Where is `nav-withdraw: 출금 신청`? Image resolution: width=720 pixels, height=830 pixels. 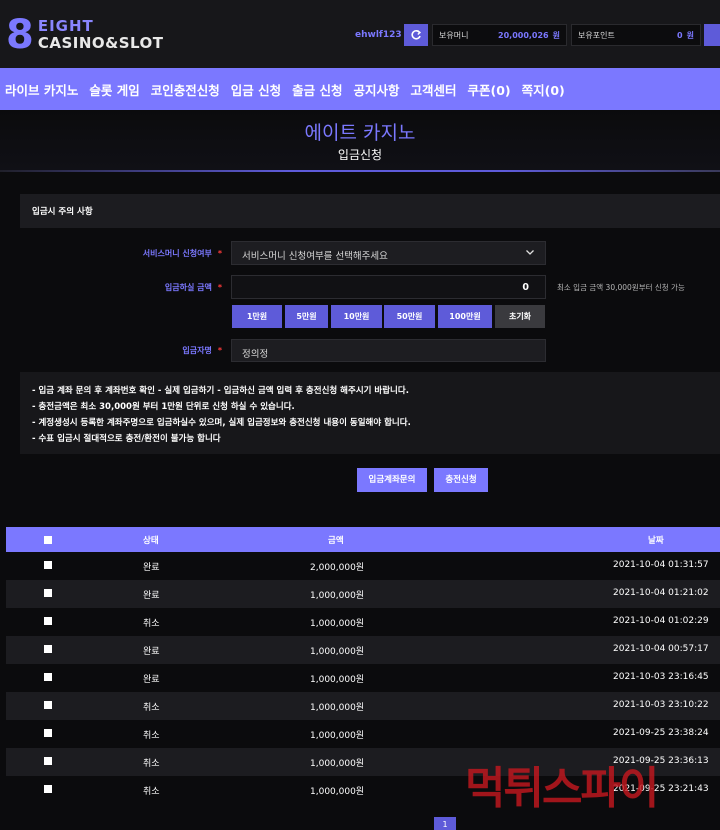 nav-withdraw: 출금 신청 is located at coordinates (317, 89).